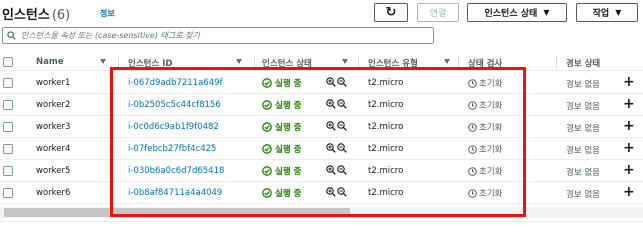  I want to click on info-link: 정보, so click(107, 13).